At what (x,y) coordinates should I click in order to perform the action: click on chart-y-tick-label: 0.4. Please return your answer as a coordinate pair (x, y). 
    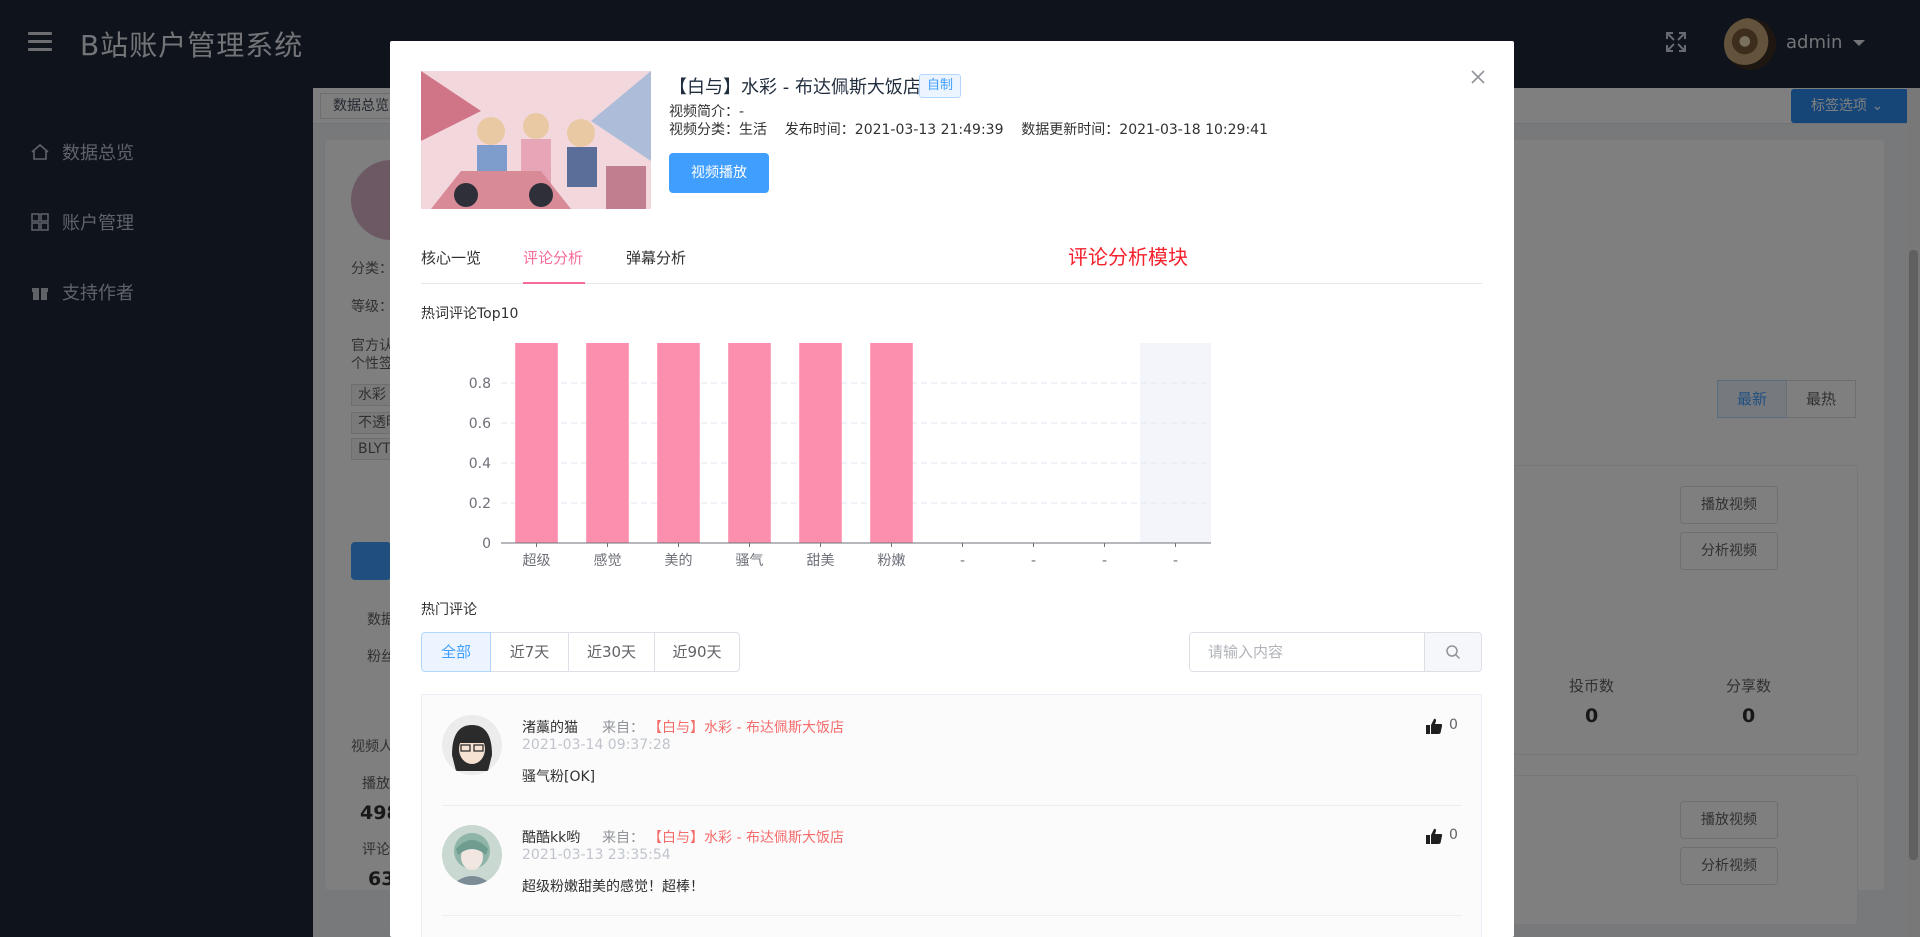
    Looking at the image, I should click on (480, 464).